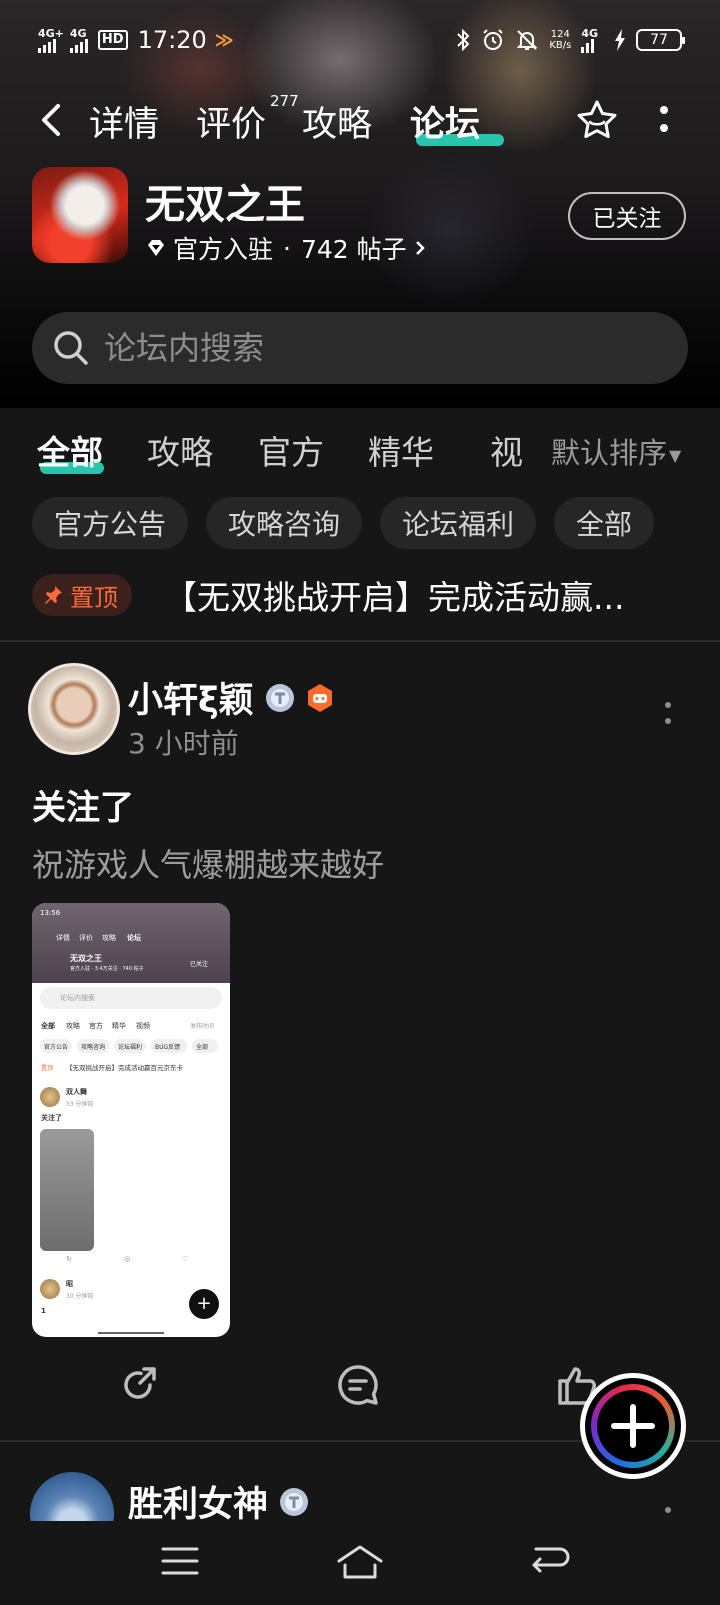 This screenshot has height=1605, width=720. Describe the element at coordinates (77, 998) in the screenshot. I see `thumb-search-text: 论坛内搜索` at that location.